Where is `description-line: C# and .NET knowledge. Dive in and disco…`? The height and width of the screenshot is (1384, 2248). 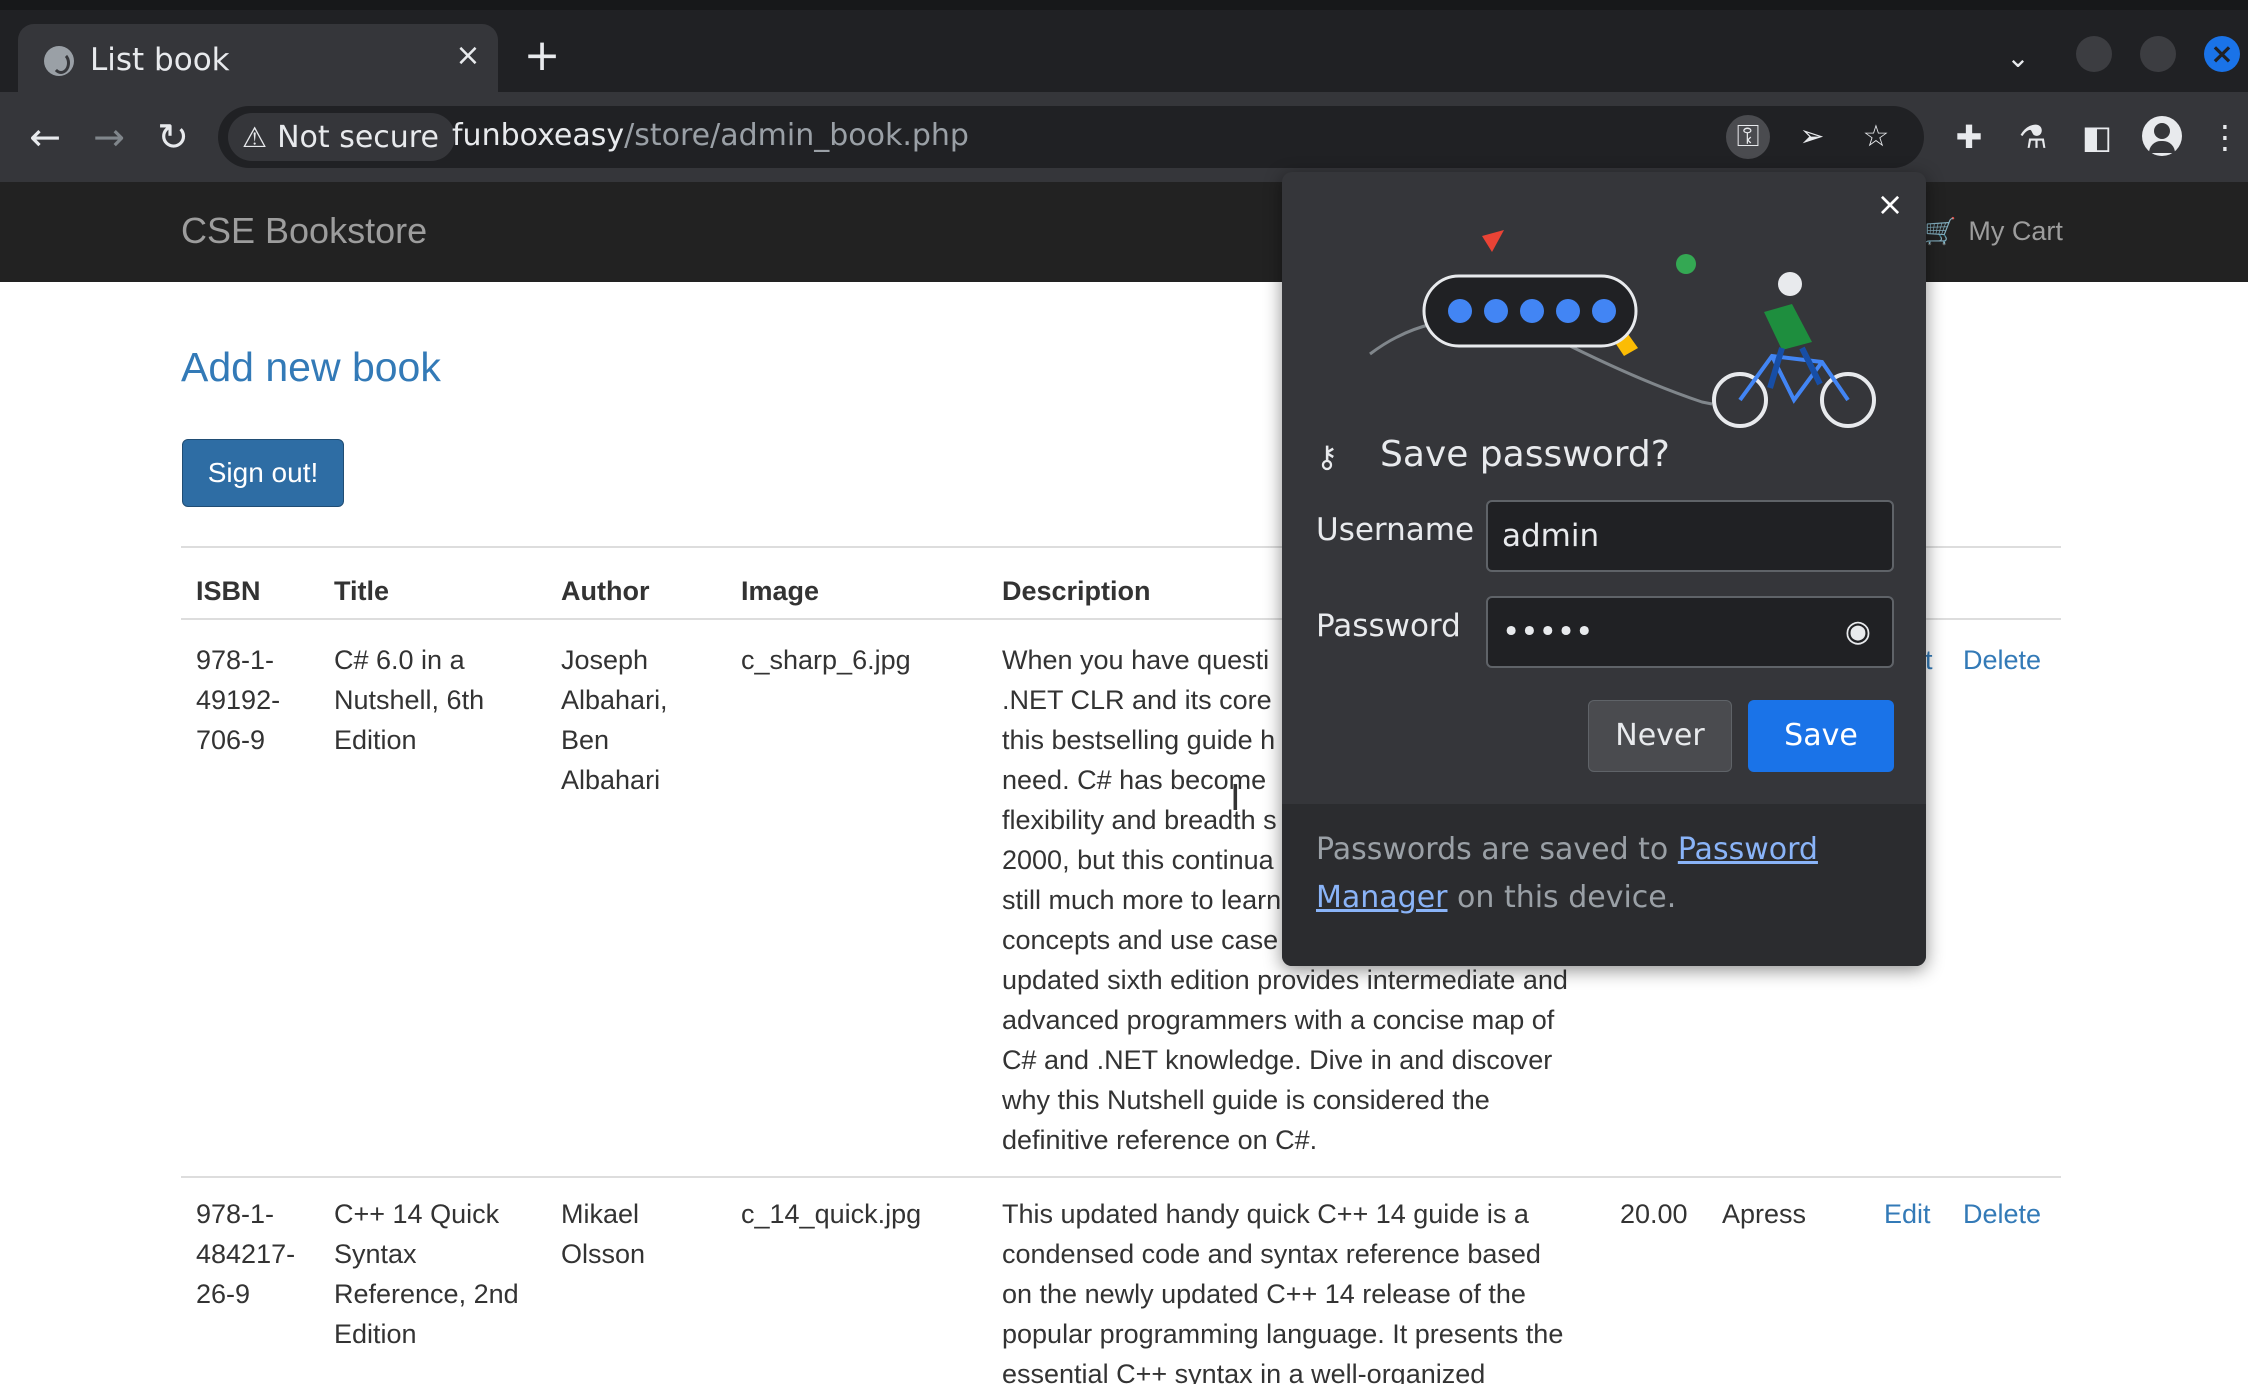 description-line: C# and .NET knowledge. Dive in and disco… is located at coordinates (1277, 1060).